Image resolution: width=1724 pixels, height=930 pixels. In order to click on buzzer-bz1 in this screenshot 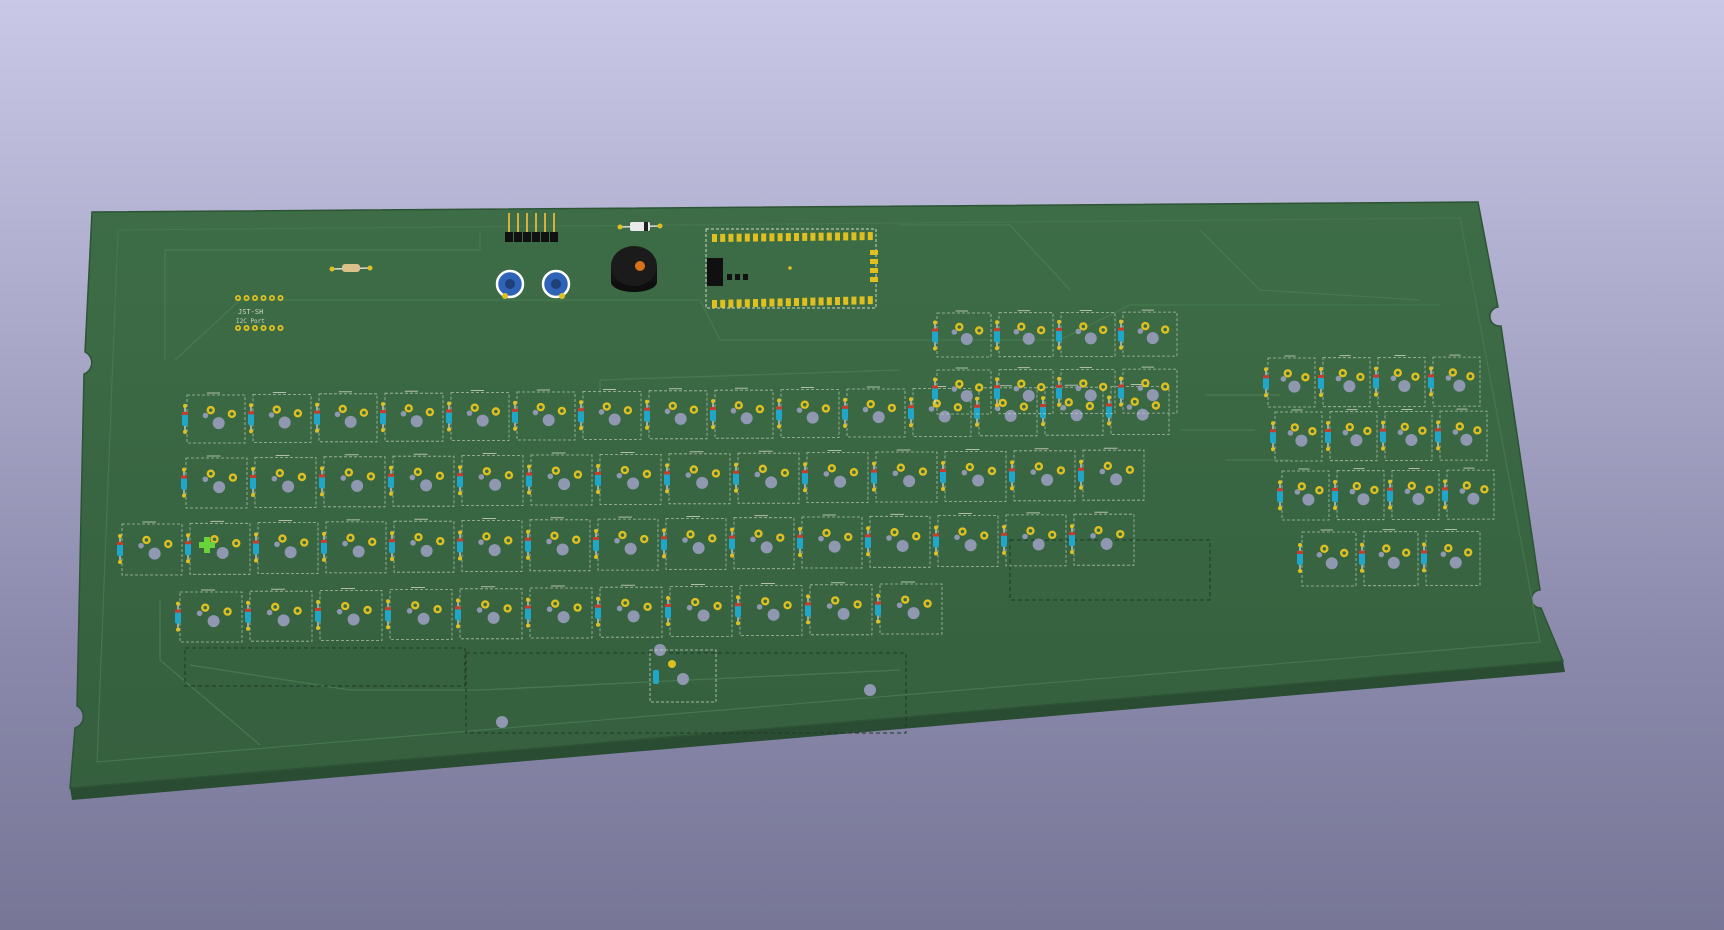, I will do `click(634, 269)`.